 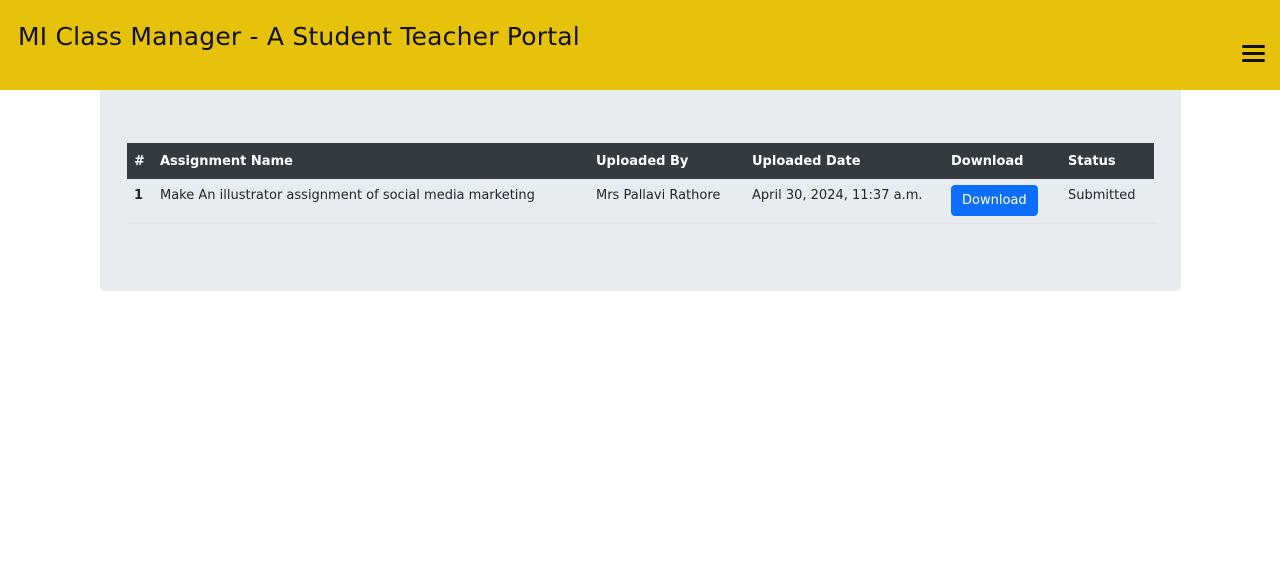 I want to click on download-cell: Download, so click(x=1002, y=201).